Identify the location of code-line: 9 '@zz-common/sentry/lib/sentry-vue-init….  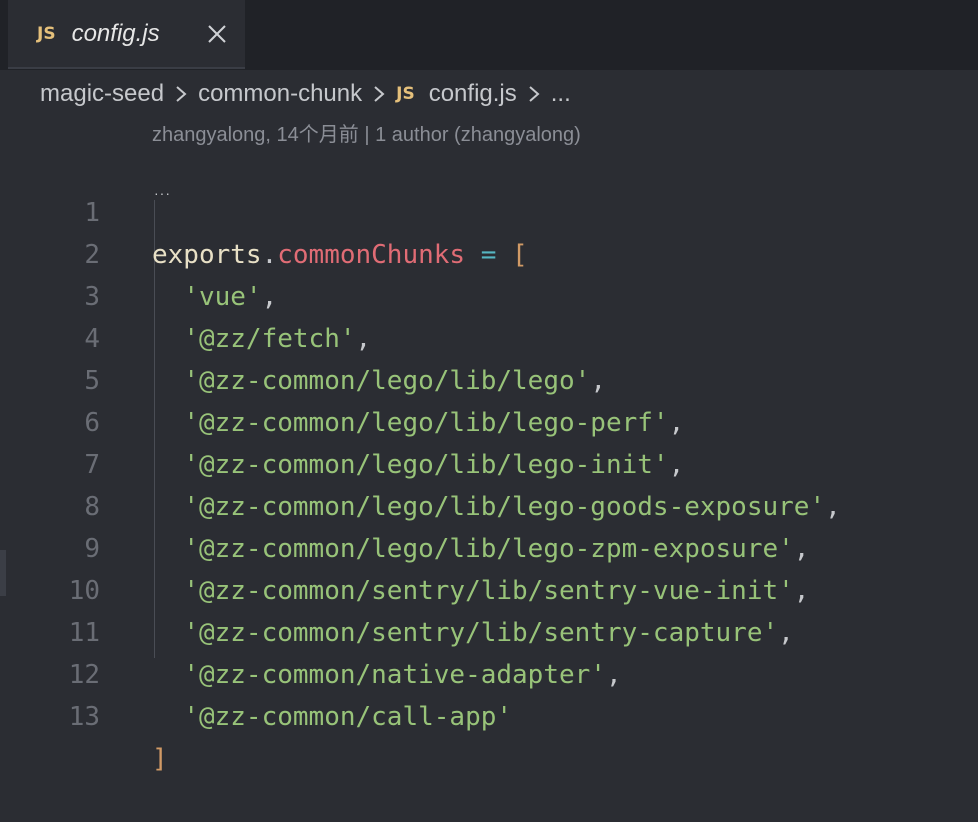
(489, 546).